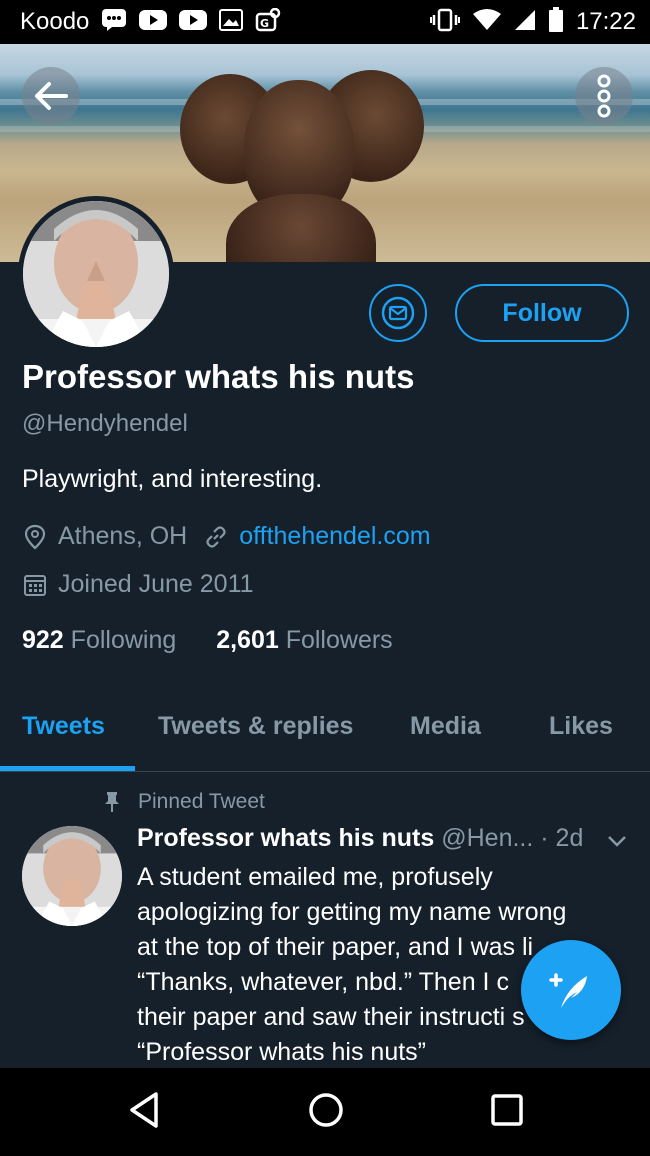  What do you see at coordinates (207, 640) in the screenshot?
I see `profile-stats: 922 Following 2,601 Followers` at bounding box center [207, 640].